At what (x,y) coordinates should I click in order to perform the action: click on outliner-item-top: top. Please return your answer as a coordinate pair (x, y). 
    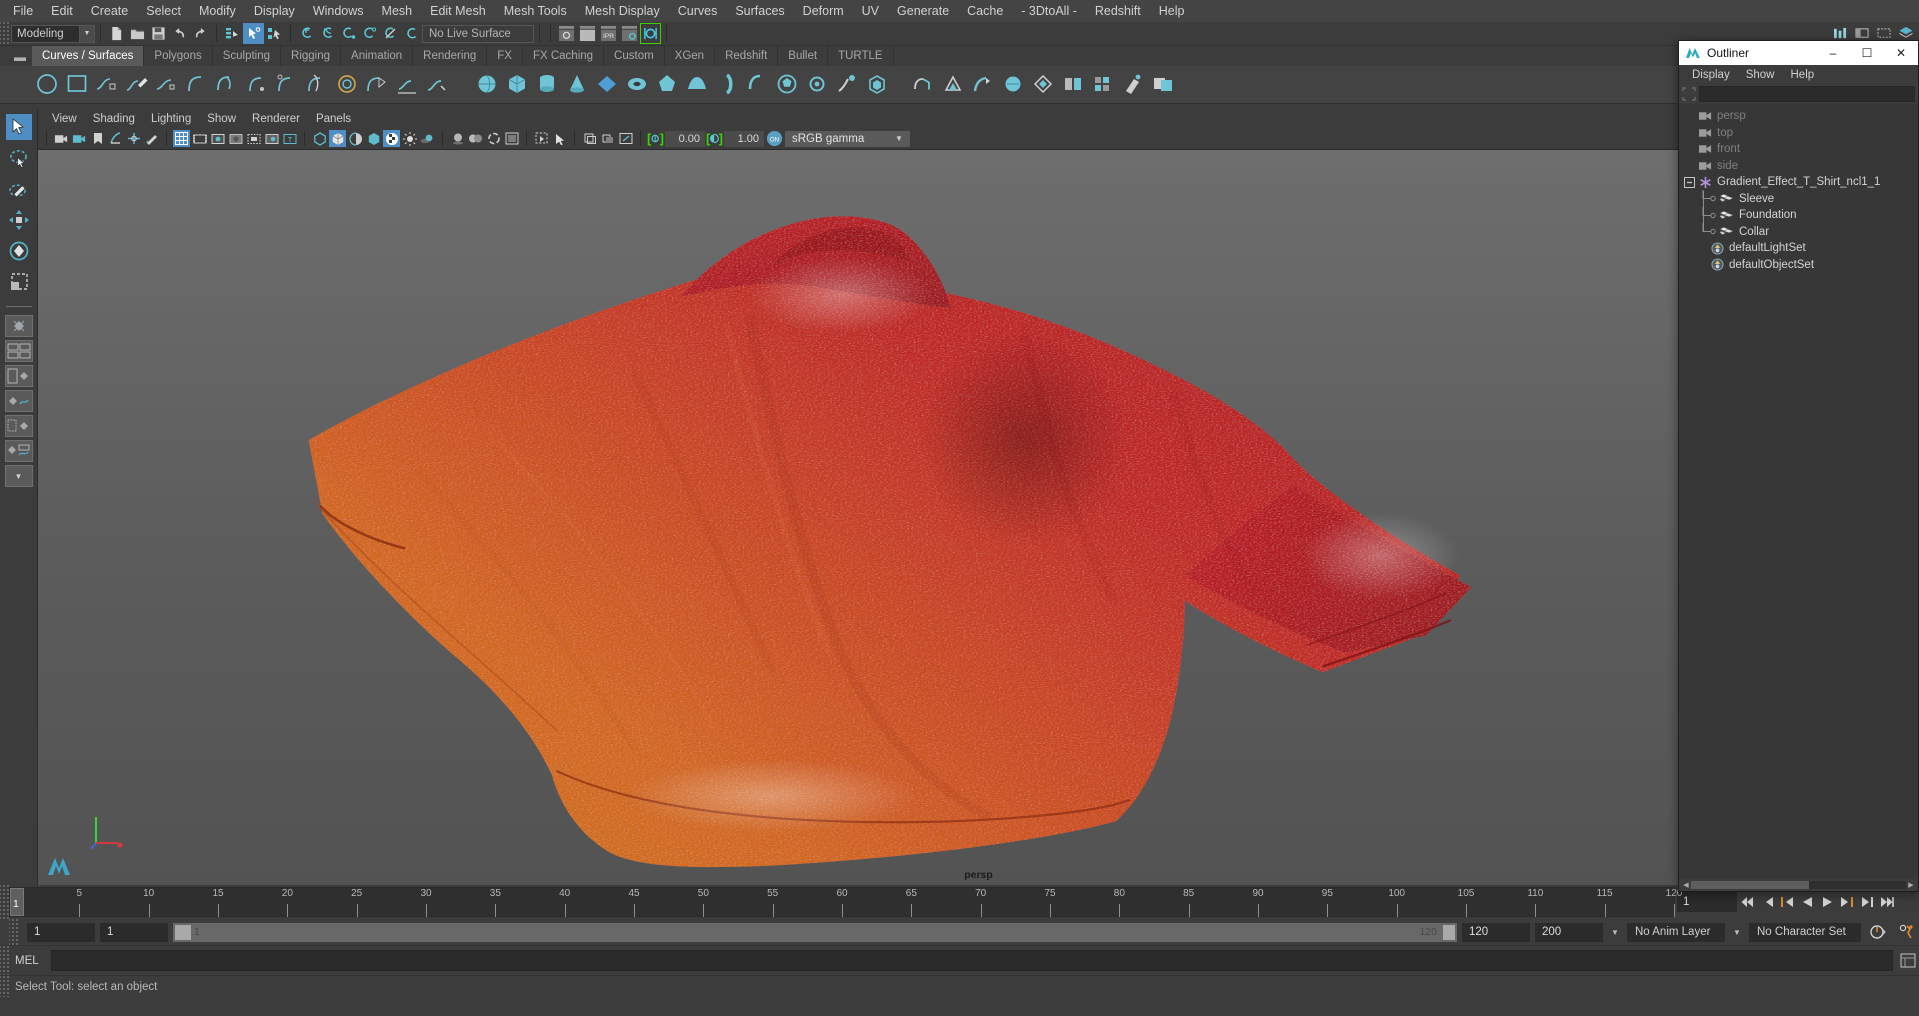
    Looking at the image, I should click on (1798, 133).